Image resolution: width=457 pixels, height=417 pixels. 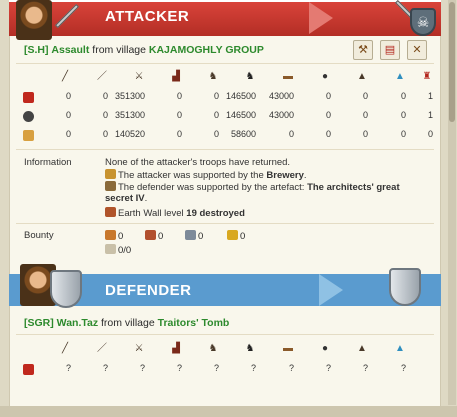 What do you see at coordinates (48, 162) in the screenshot?
I see `information-label: Information` at bounding box center [48, 162].